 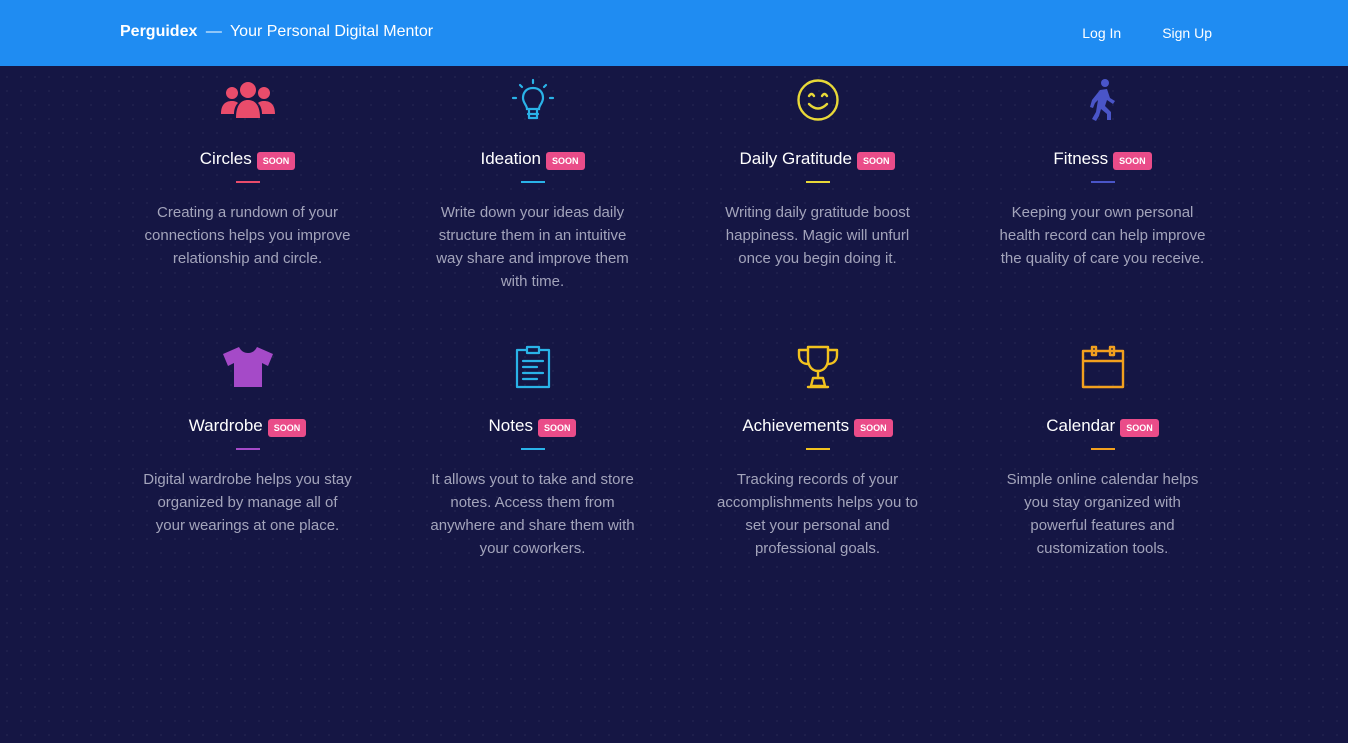 What do you see at coordinates (225, 158) in the screenshot?
I see `feature-title: Circles` at bounding box center [225, 158].